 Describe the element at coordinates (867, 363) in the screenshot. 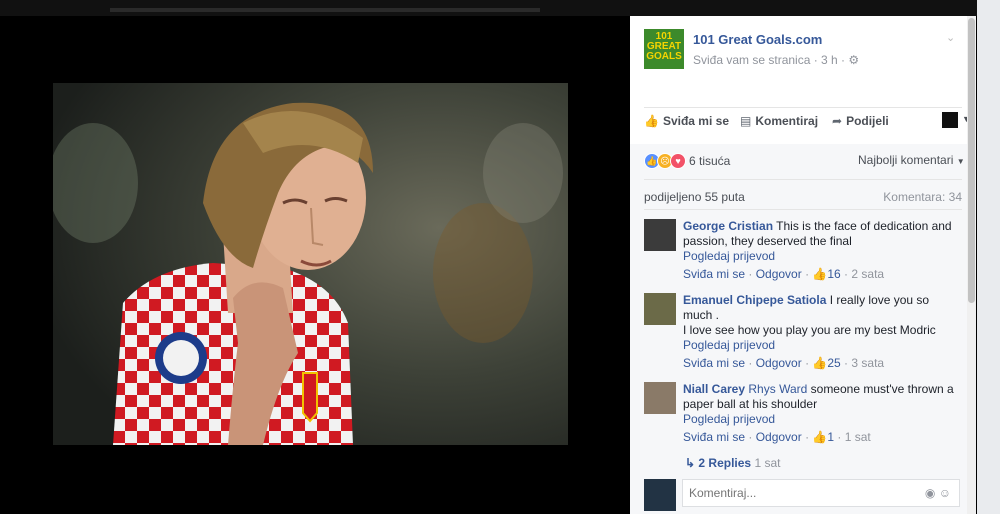

I see `comment-time: 3 sata` at that location.